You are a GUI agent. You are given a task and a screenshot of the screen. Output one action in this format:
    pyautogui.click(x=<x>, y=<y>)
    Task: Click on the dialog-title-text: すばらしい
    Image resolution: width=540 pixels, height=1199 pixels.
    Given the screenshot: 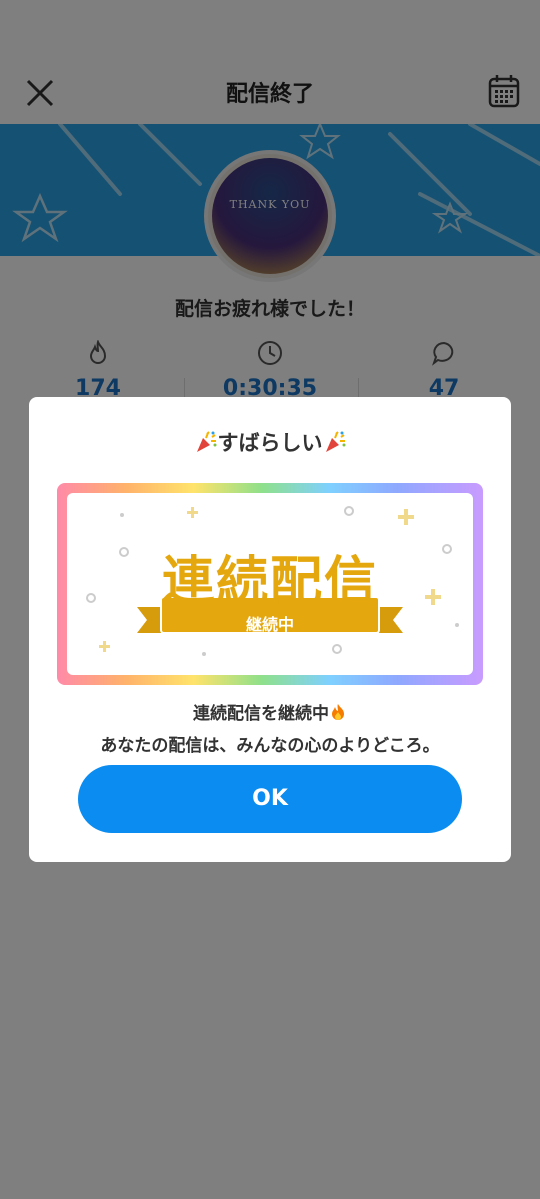 What is the action you would take?
    pyautogui.click(x=270, y=443)
    